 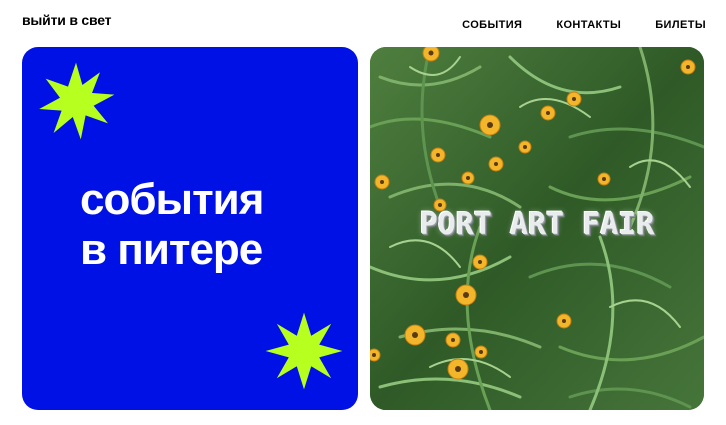 I want to click on promo-title: PORT ART FAIR, so click(x=537, y=224).